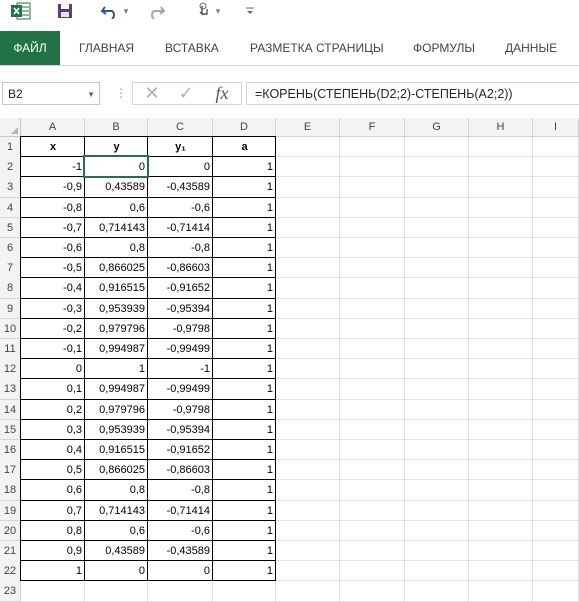  Describe the element at coordinates (53, 288) in the screenshot. I see `table-cell: -0,4` at that location.